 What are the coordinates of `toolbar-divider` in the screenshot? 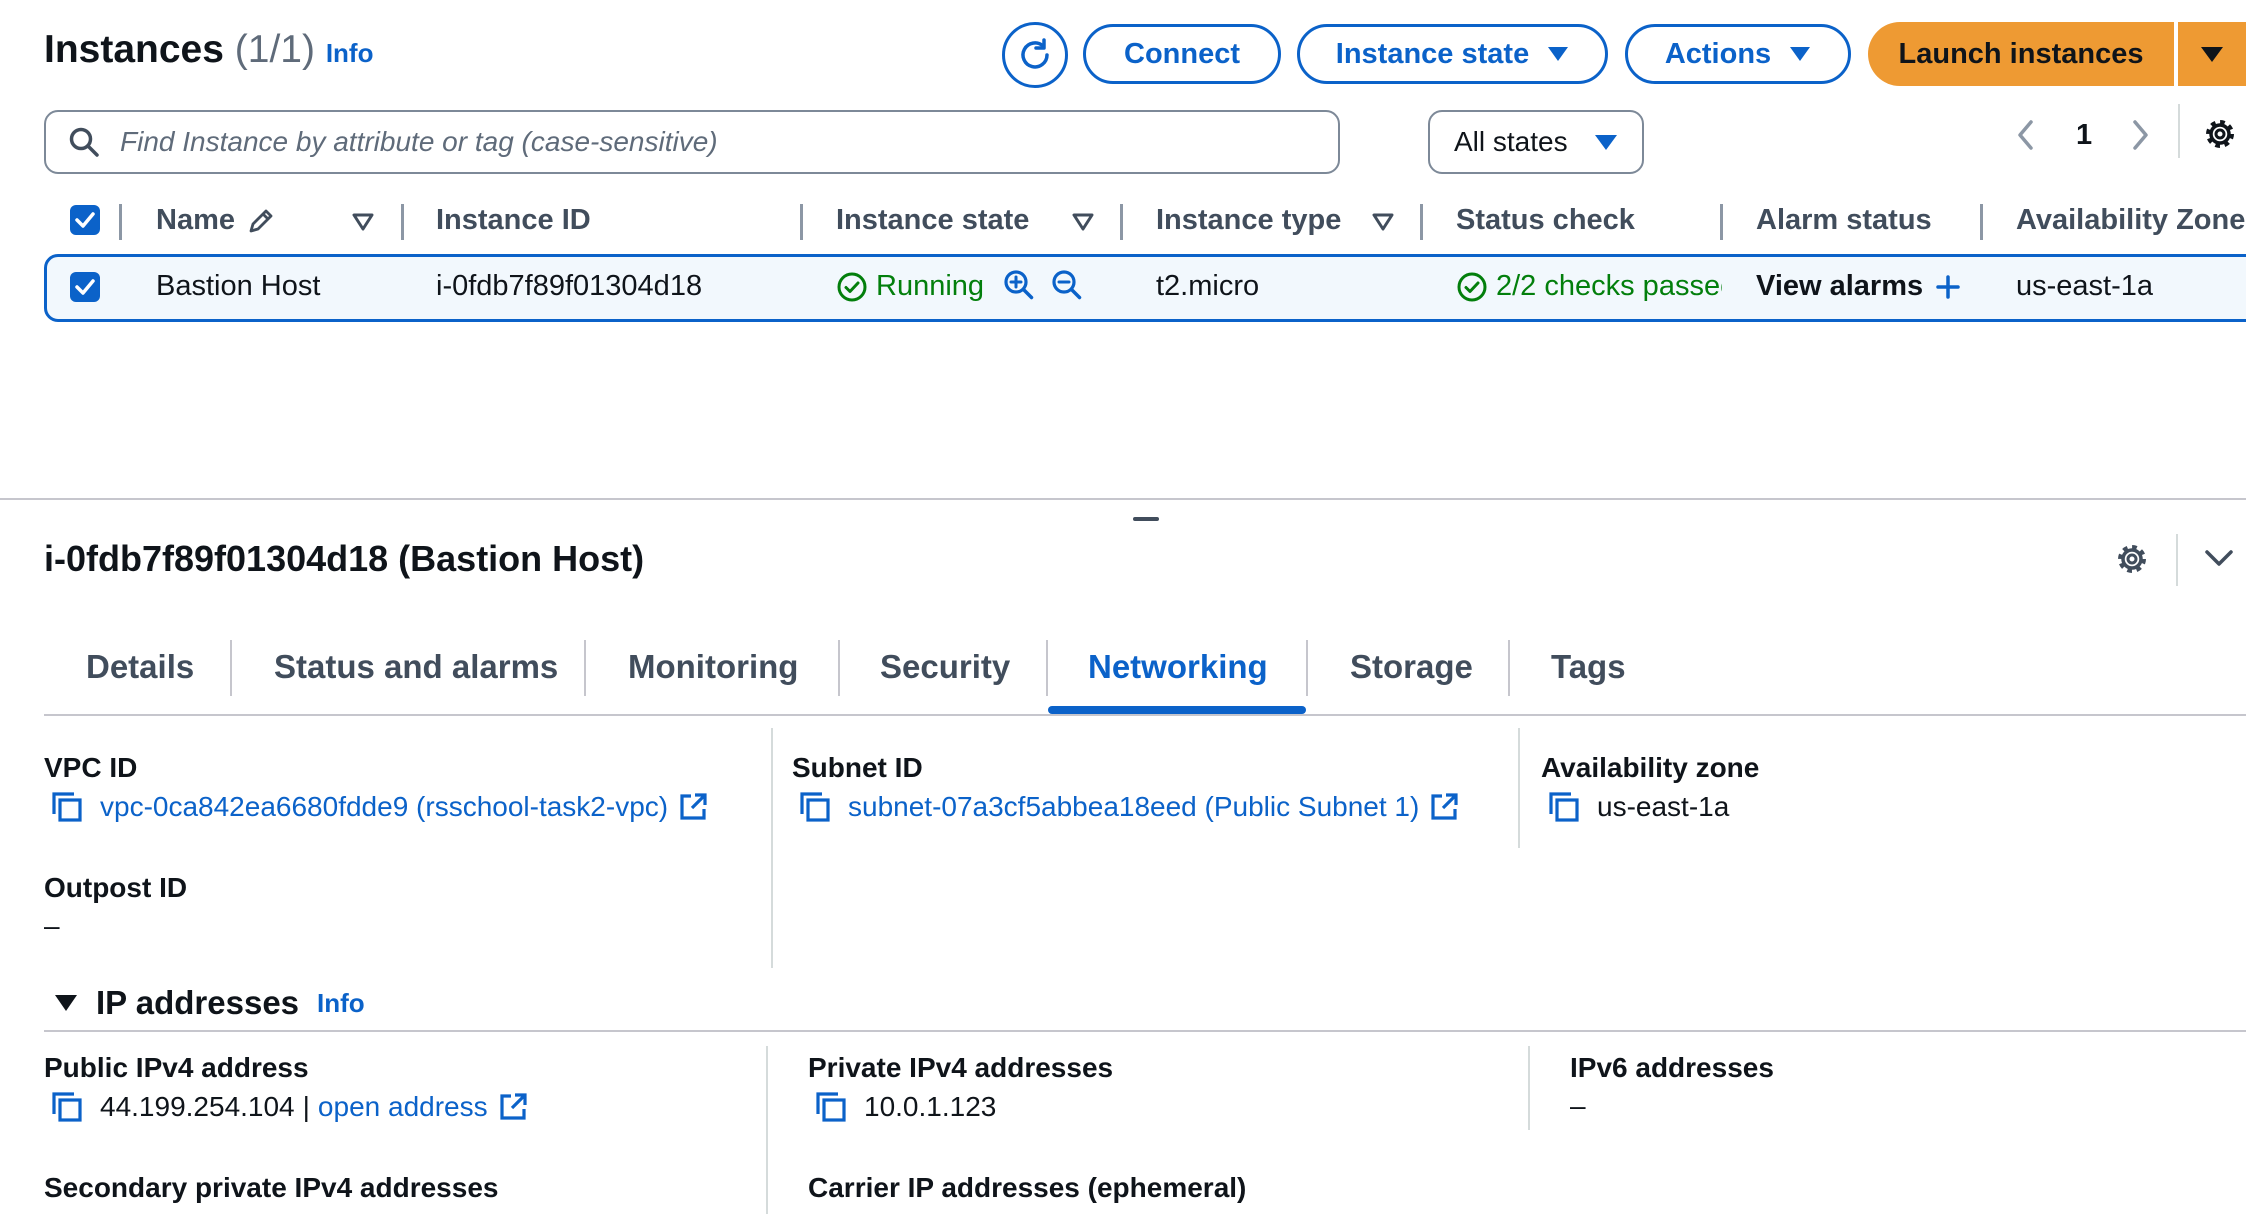 It's located at (2179, 131).